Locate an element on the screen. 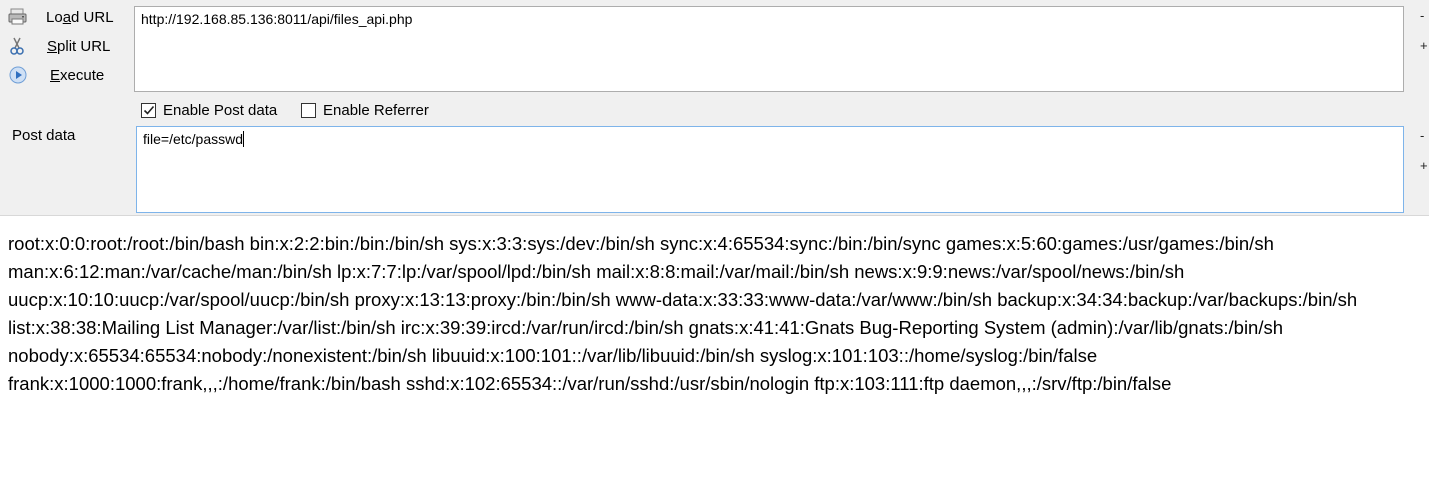  scissors-icon is located at coordinates (18, 46).